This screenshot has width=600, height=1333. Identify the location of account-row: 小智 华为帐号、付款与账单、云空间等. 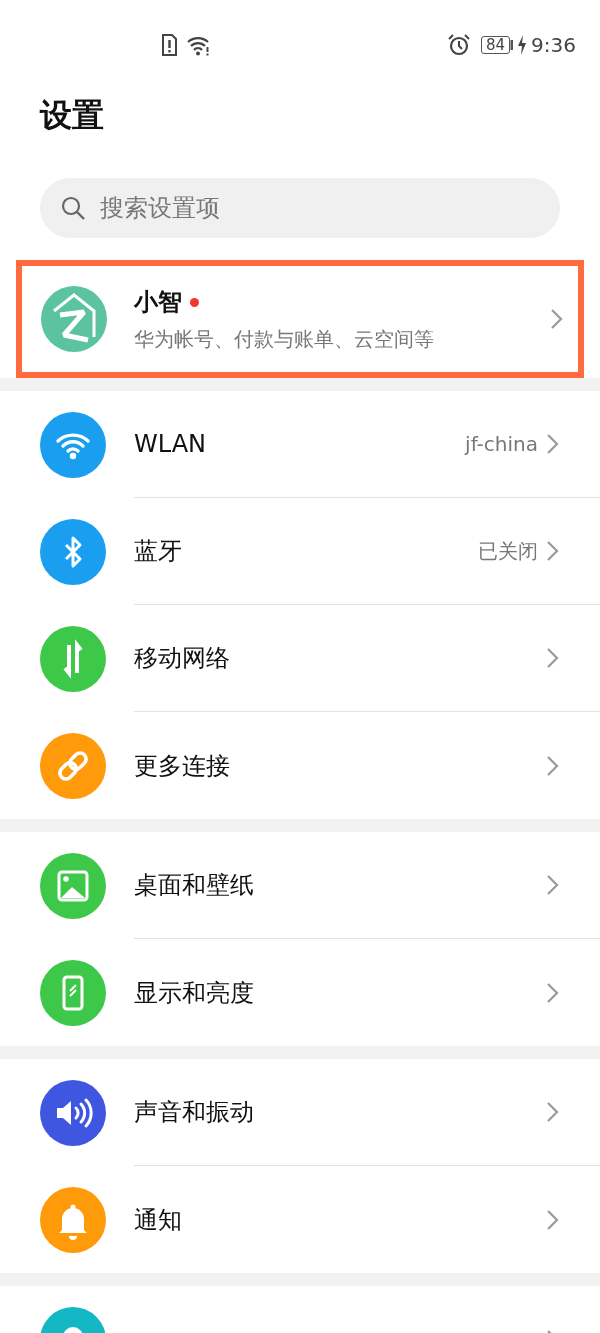
(300, 319).